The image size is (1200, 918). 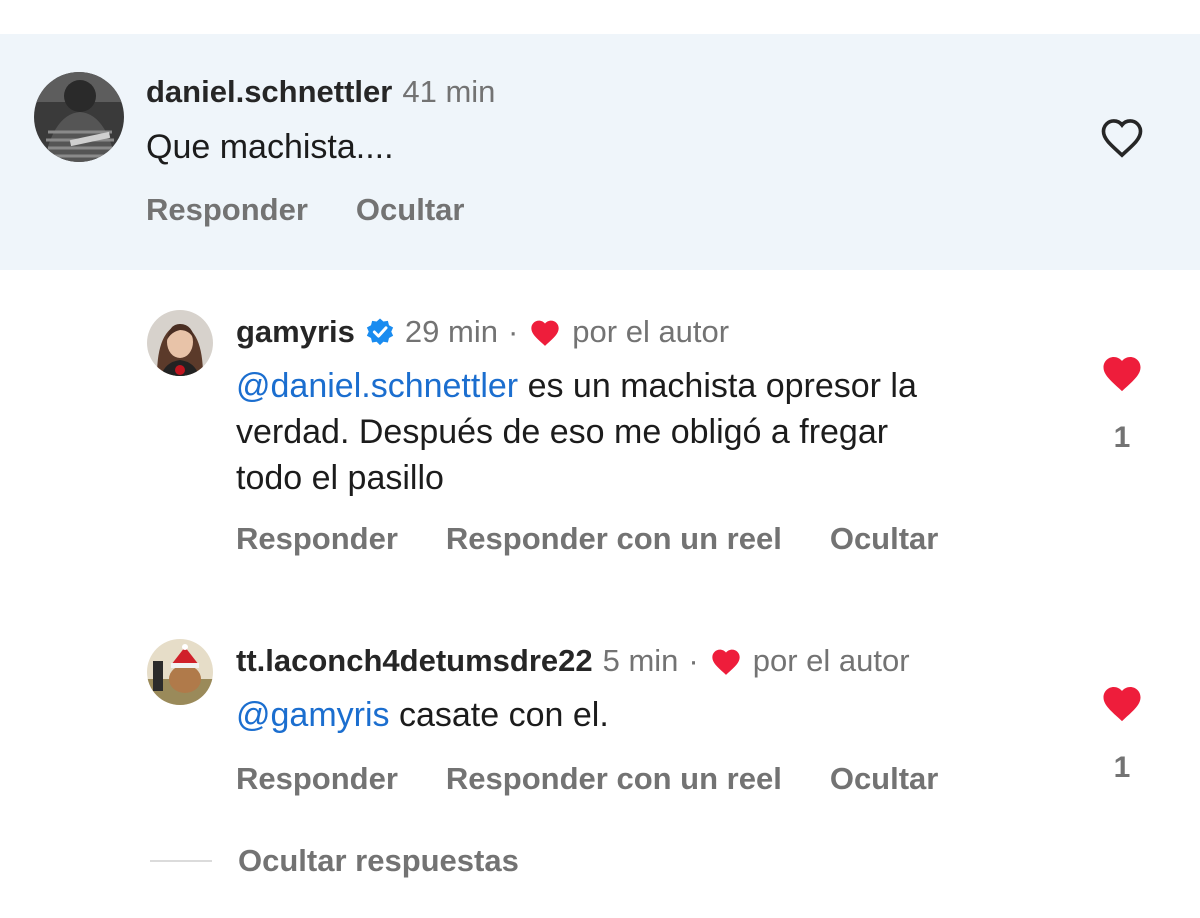 I want to click on mention-link: @gamyris, so click(x=313, y=715).